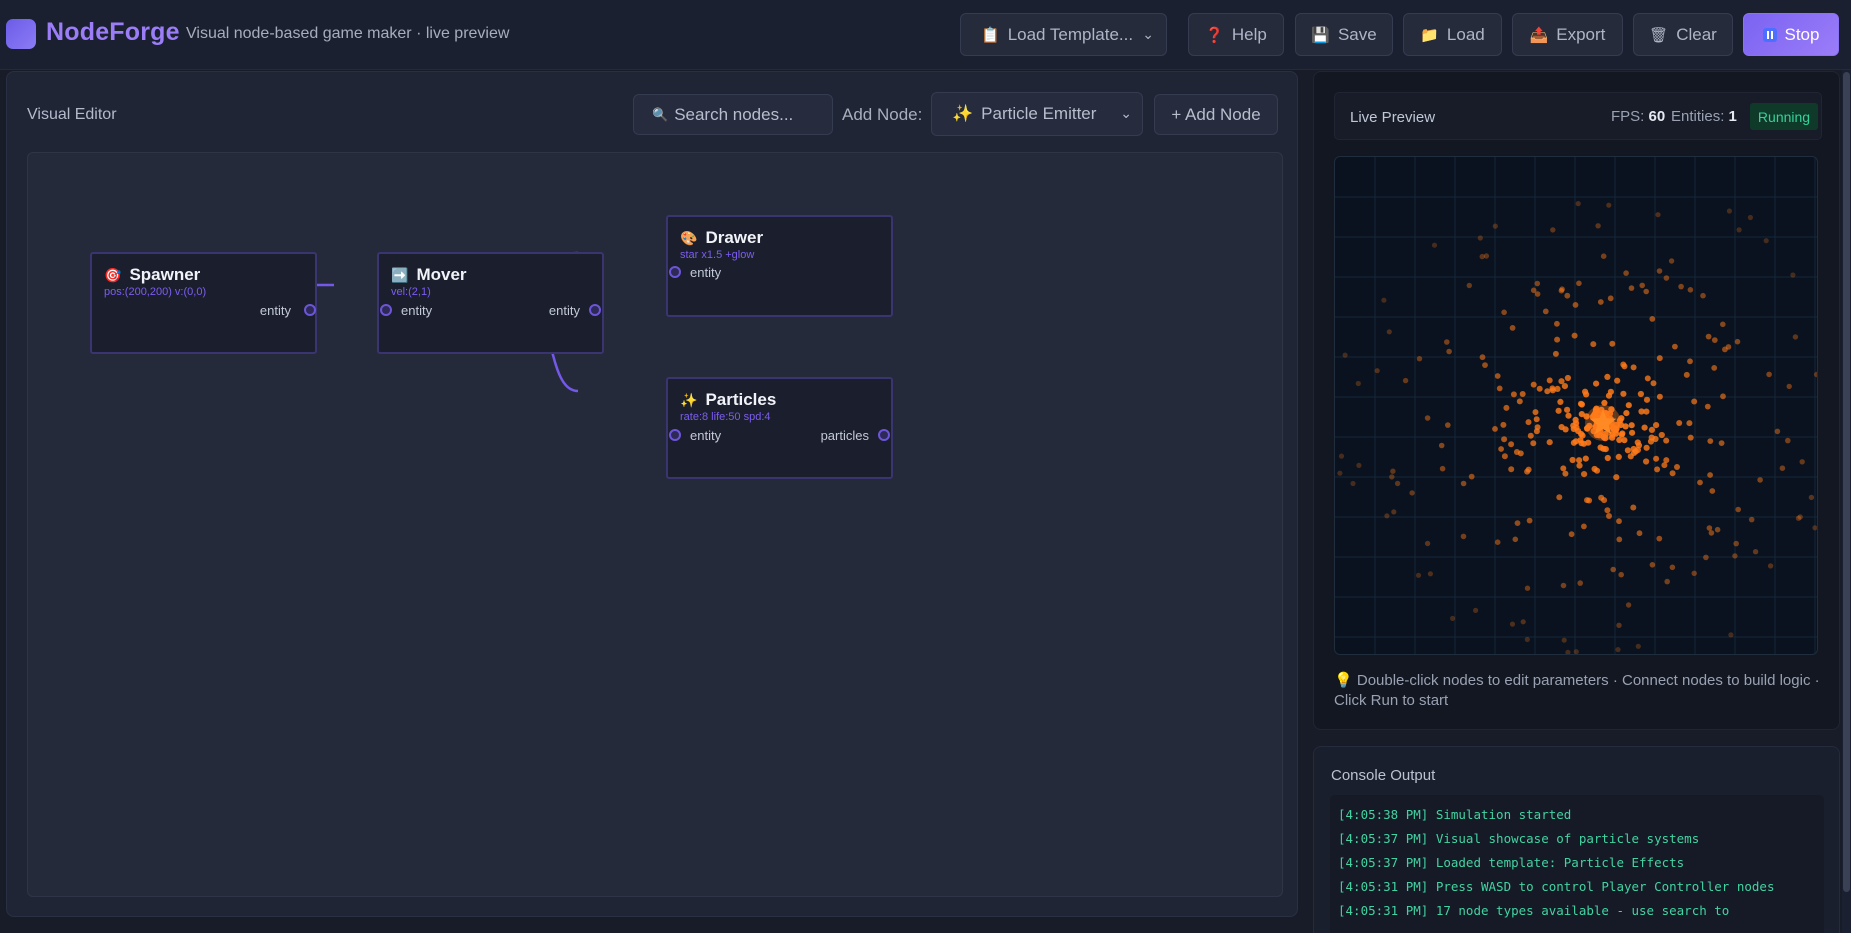  What do you see at coordinates (113, 274) in the screenshot?
I see `target-icon: 🎯` at bounding box center [113, 274].